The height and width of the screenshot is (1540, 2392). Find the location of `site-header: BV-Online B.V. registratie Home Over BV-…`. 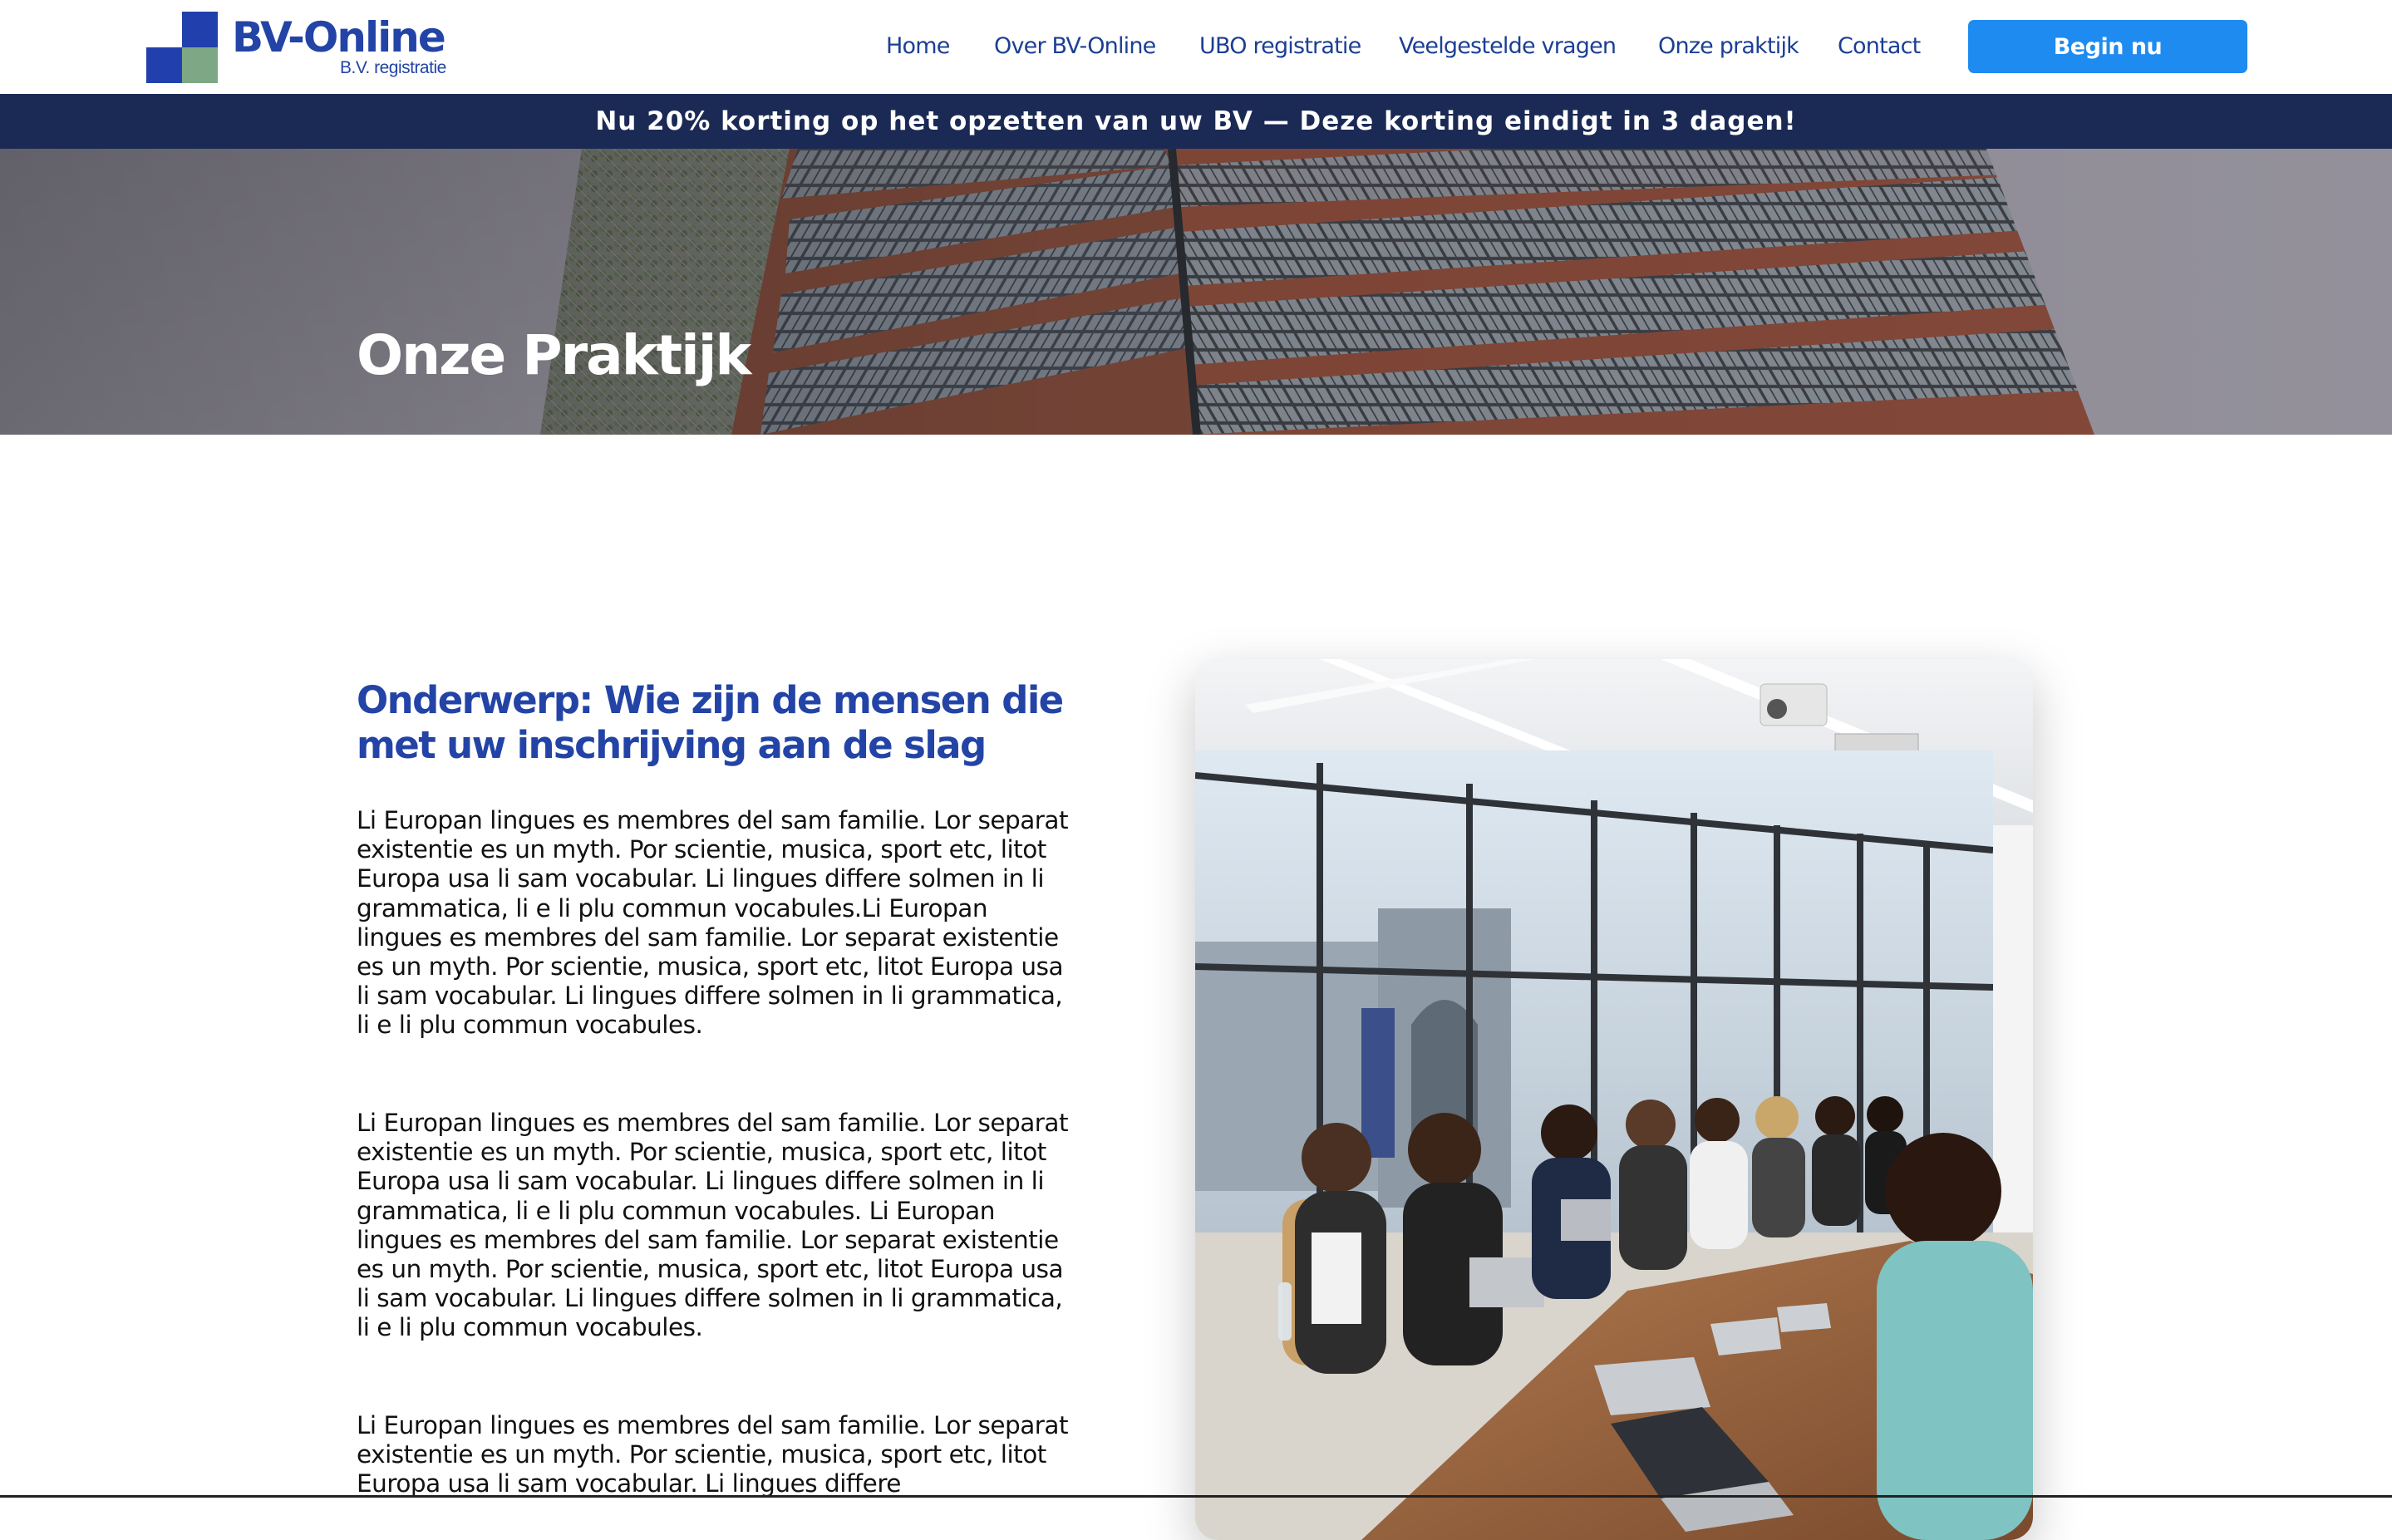

site-header: BV-Online B.V. registratie Home Over BV-… is located at coordinates (1196, 47).